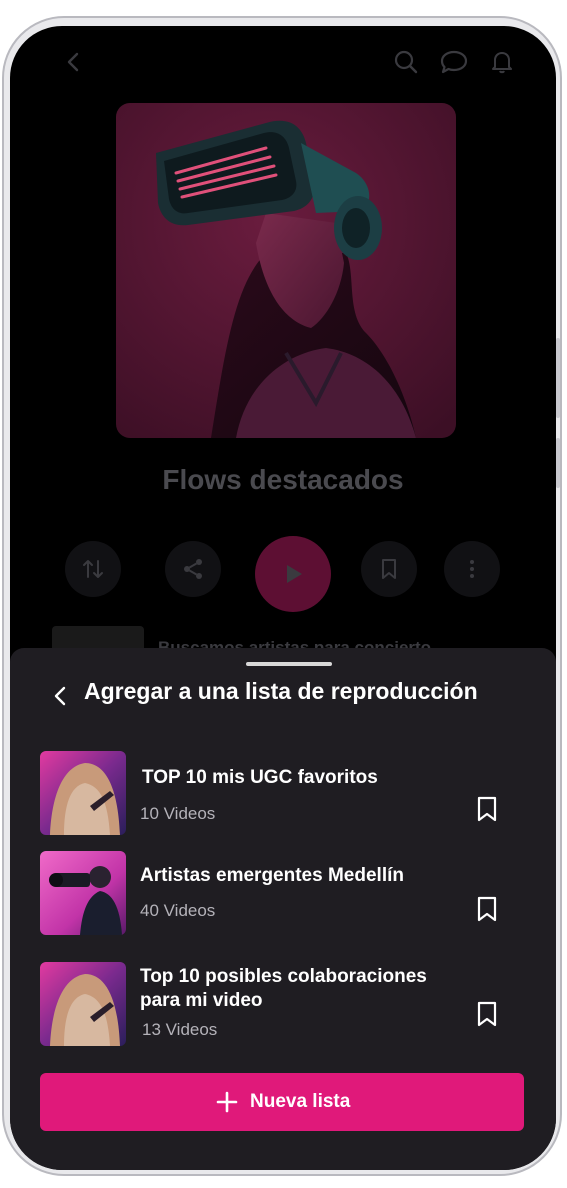  I want to click on notifications-button, so click(503, 62).